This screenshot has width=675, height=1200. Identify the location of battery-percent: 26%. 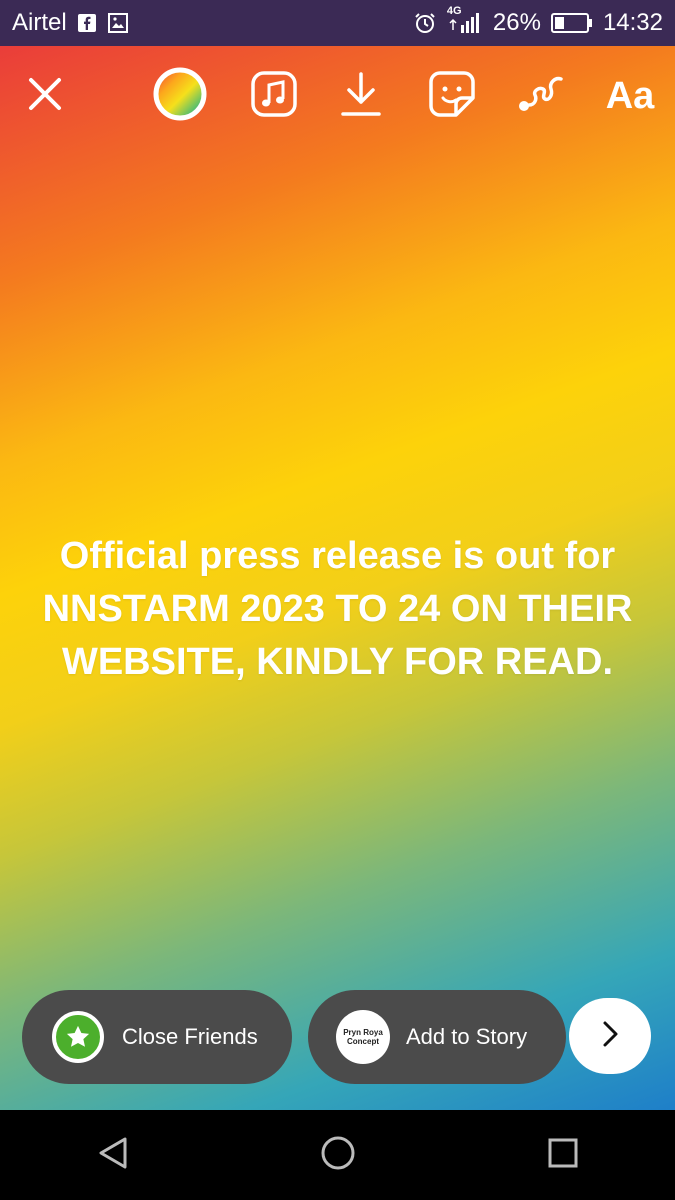
(516, 22).